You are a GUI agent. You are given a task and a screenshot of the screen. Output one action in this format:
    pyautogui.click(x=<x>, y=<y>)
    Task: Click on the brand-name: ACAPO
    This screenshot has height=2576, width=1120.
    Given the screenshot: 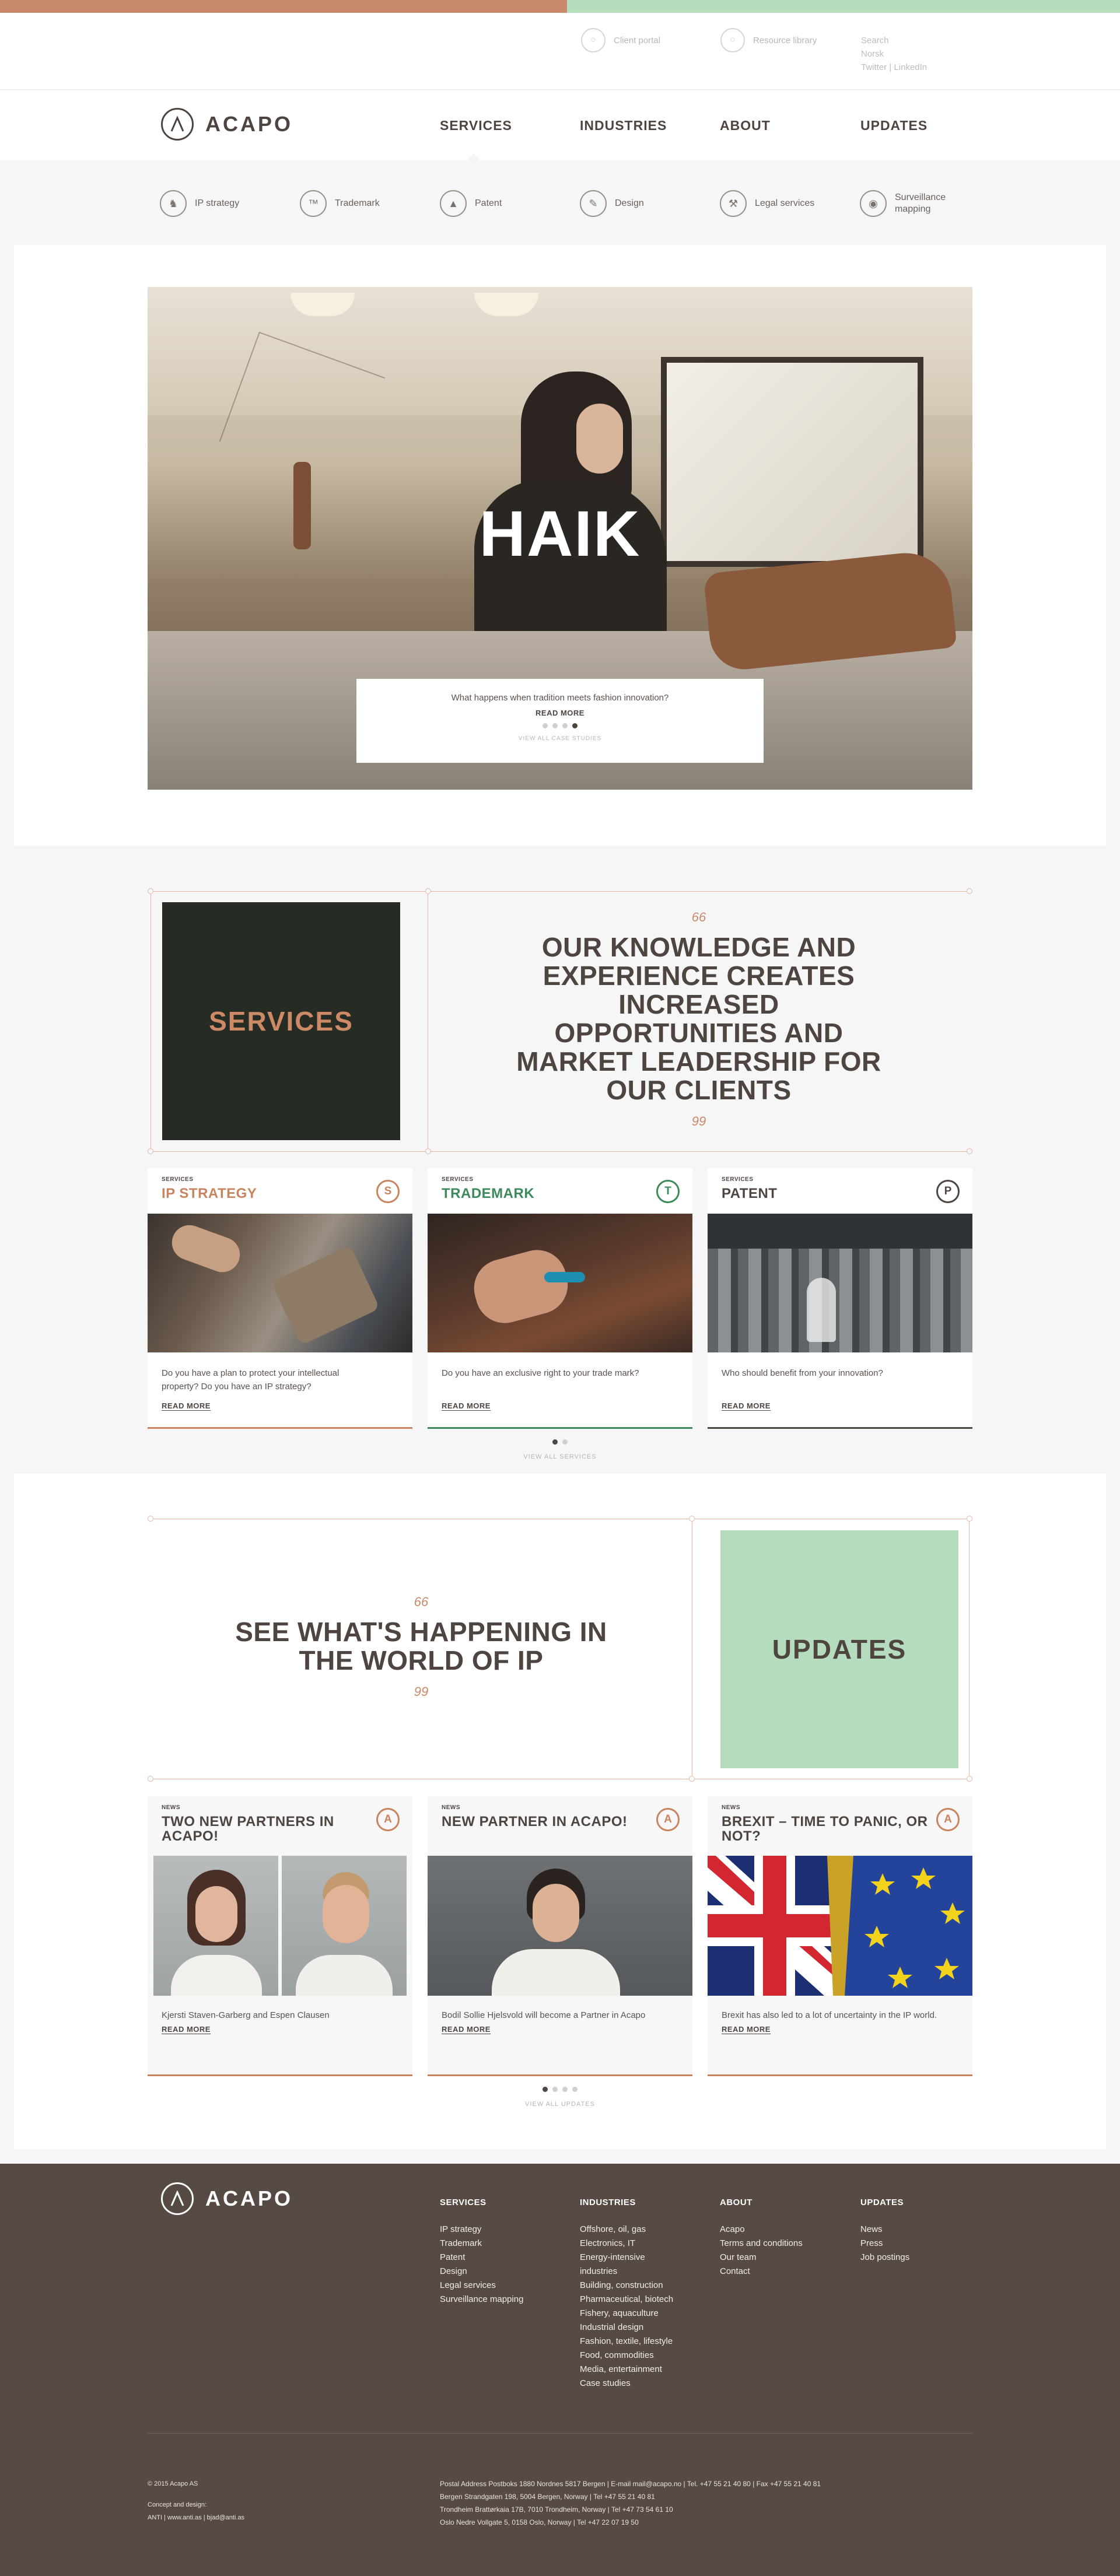 What is the action you would take?
    pyautogui.click(x=249, y=124)
    